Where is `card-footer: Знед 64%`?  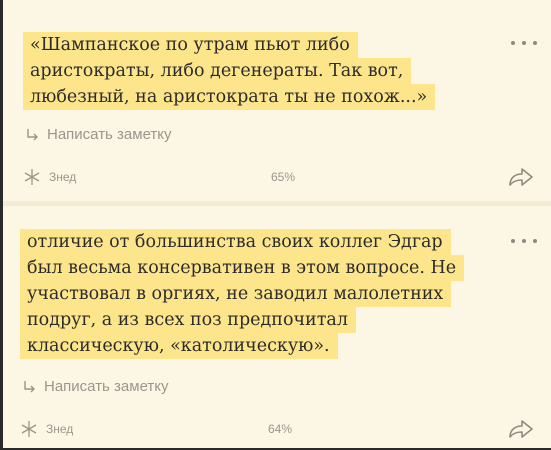
card-footer: Знед 64% is located at coordinates (278, 429).